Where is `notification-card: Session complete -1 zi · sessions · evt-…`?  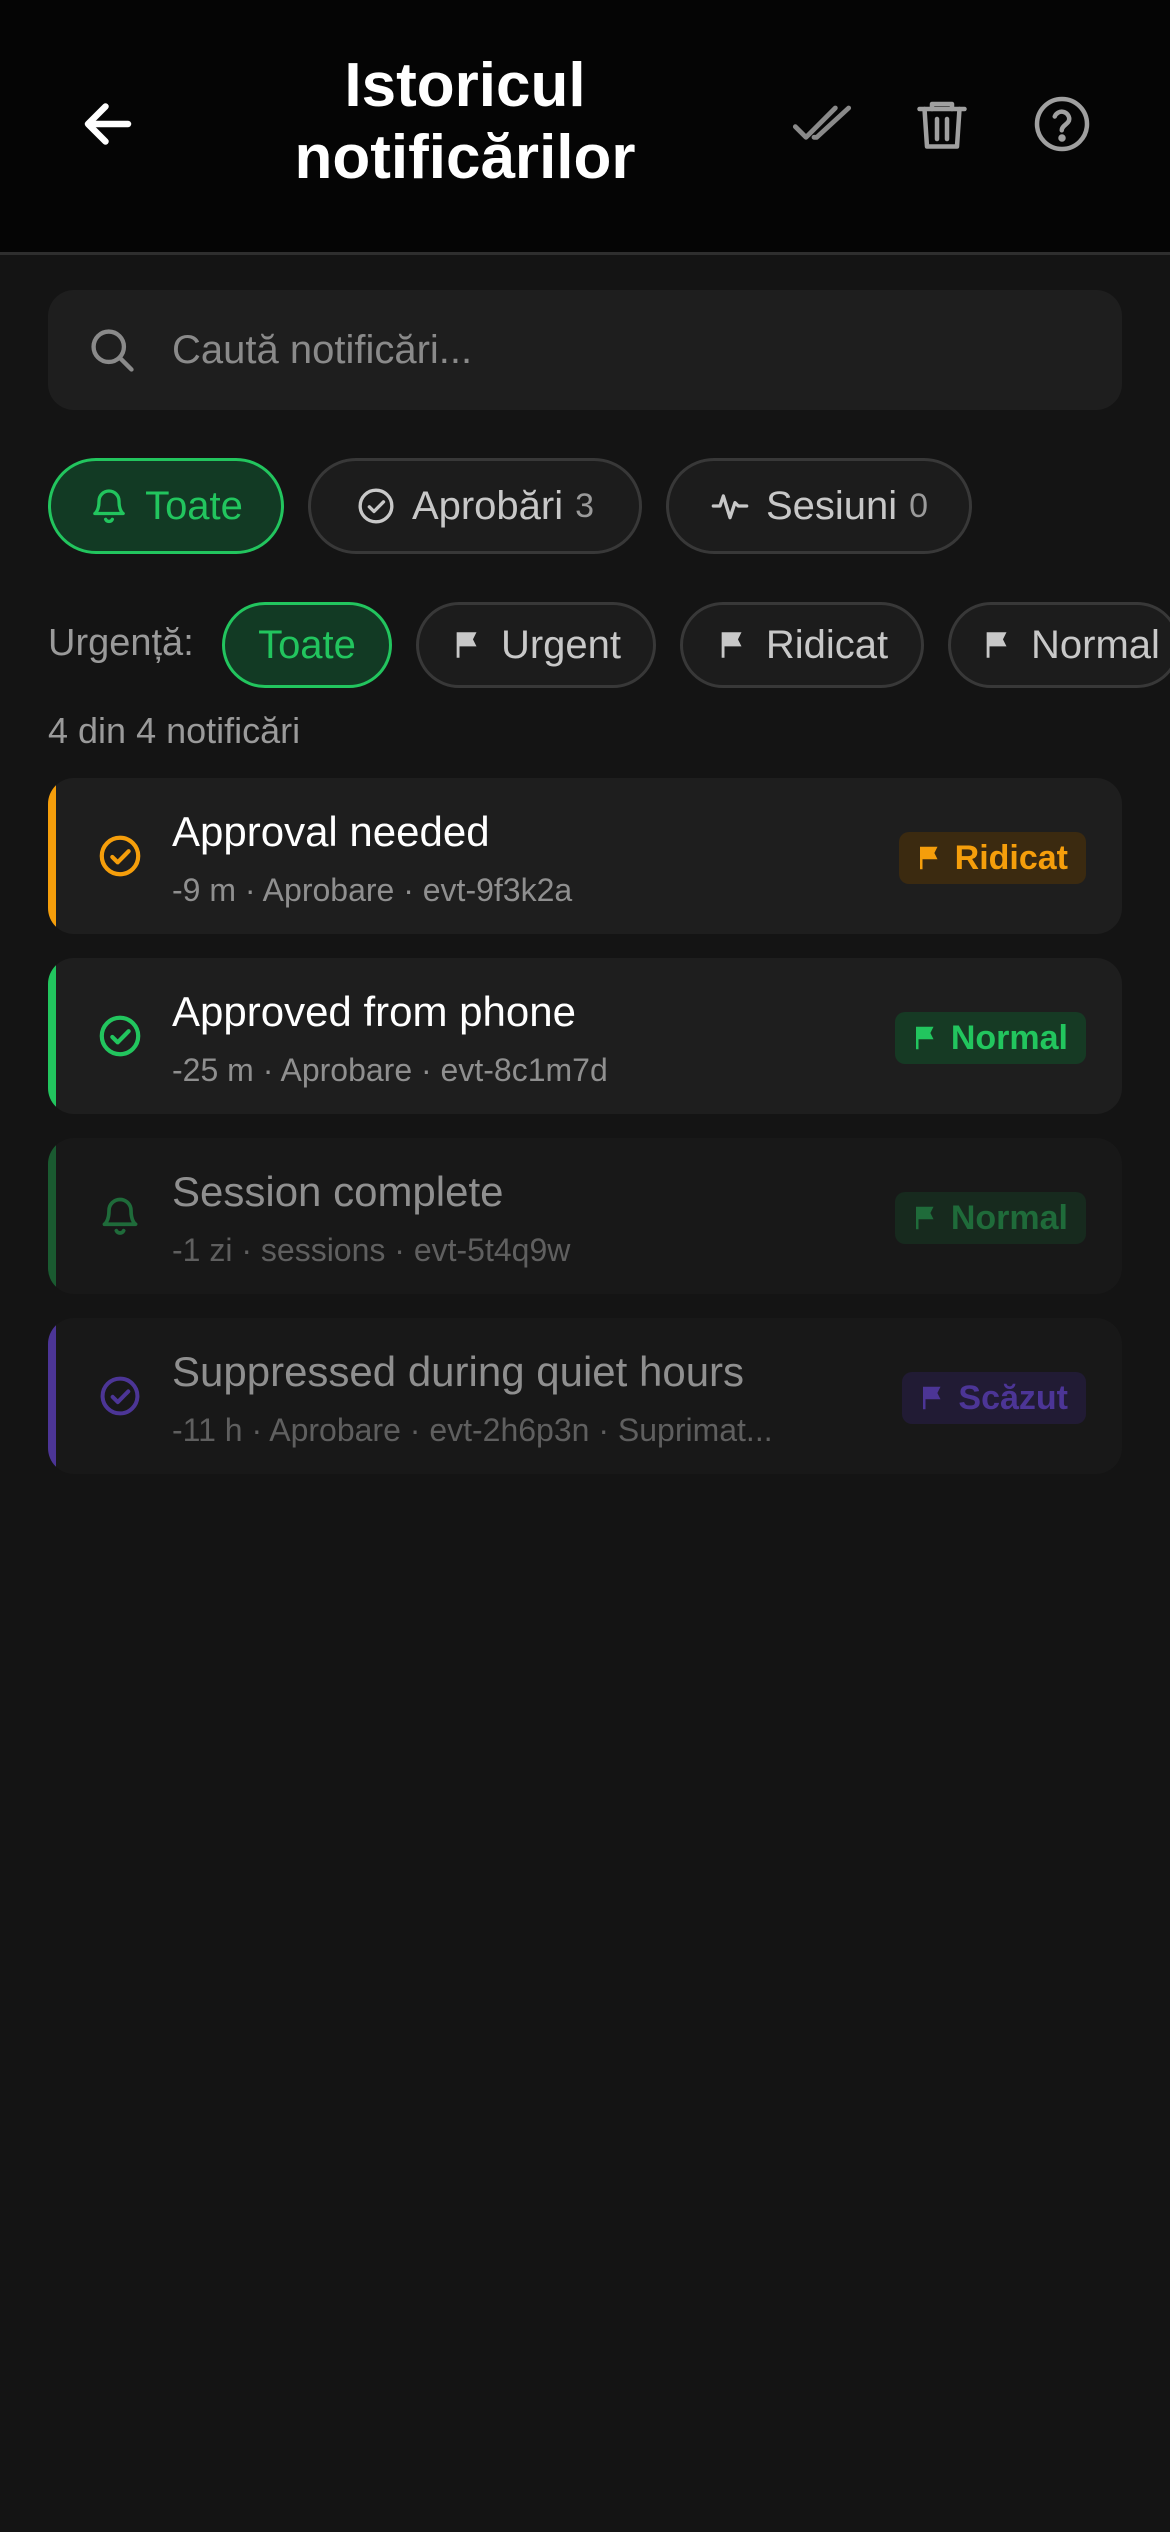
notification-card: Session complete -1 zi · sessions · evt-… is located at coordinates (585, 1216).